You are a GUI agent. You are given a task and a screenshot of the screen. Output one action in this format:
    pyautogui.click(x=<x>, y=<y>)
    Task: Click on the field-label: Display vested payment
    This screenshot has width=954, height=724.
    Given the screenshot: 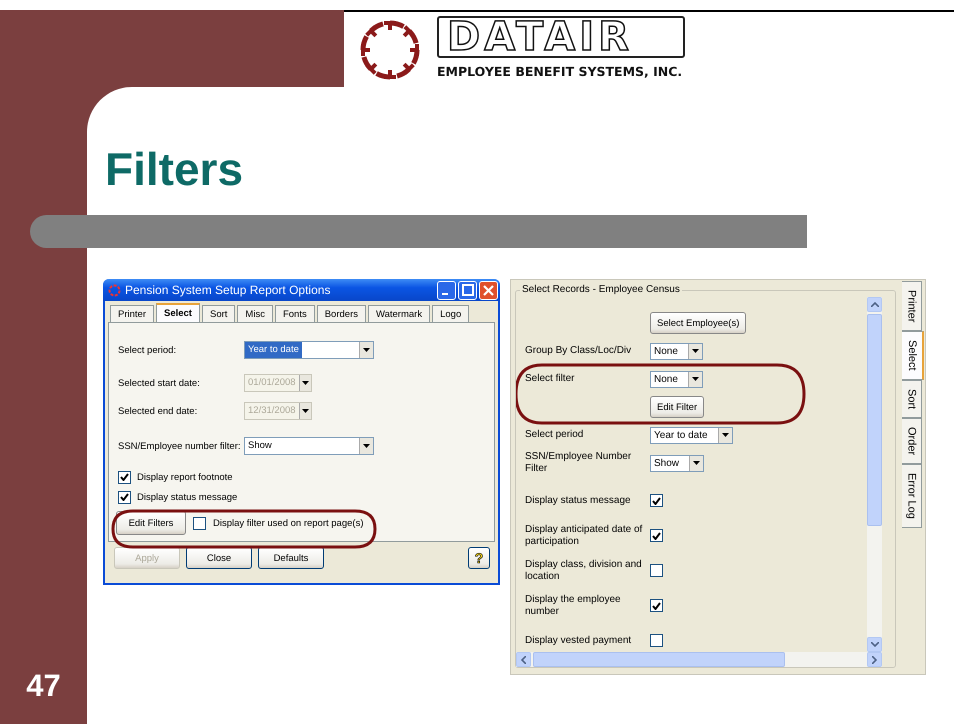 What is the action you would take?
    pyautogui.click(x=578, y=640)
    